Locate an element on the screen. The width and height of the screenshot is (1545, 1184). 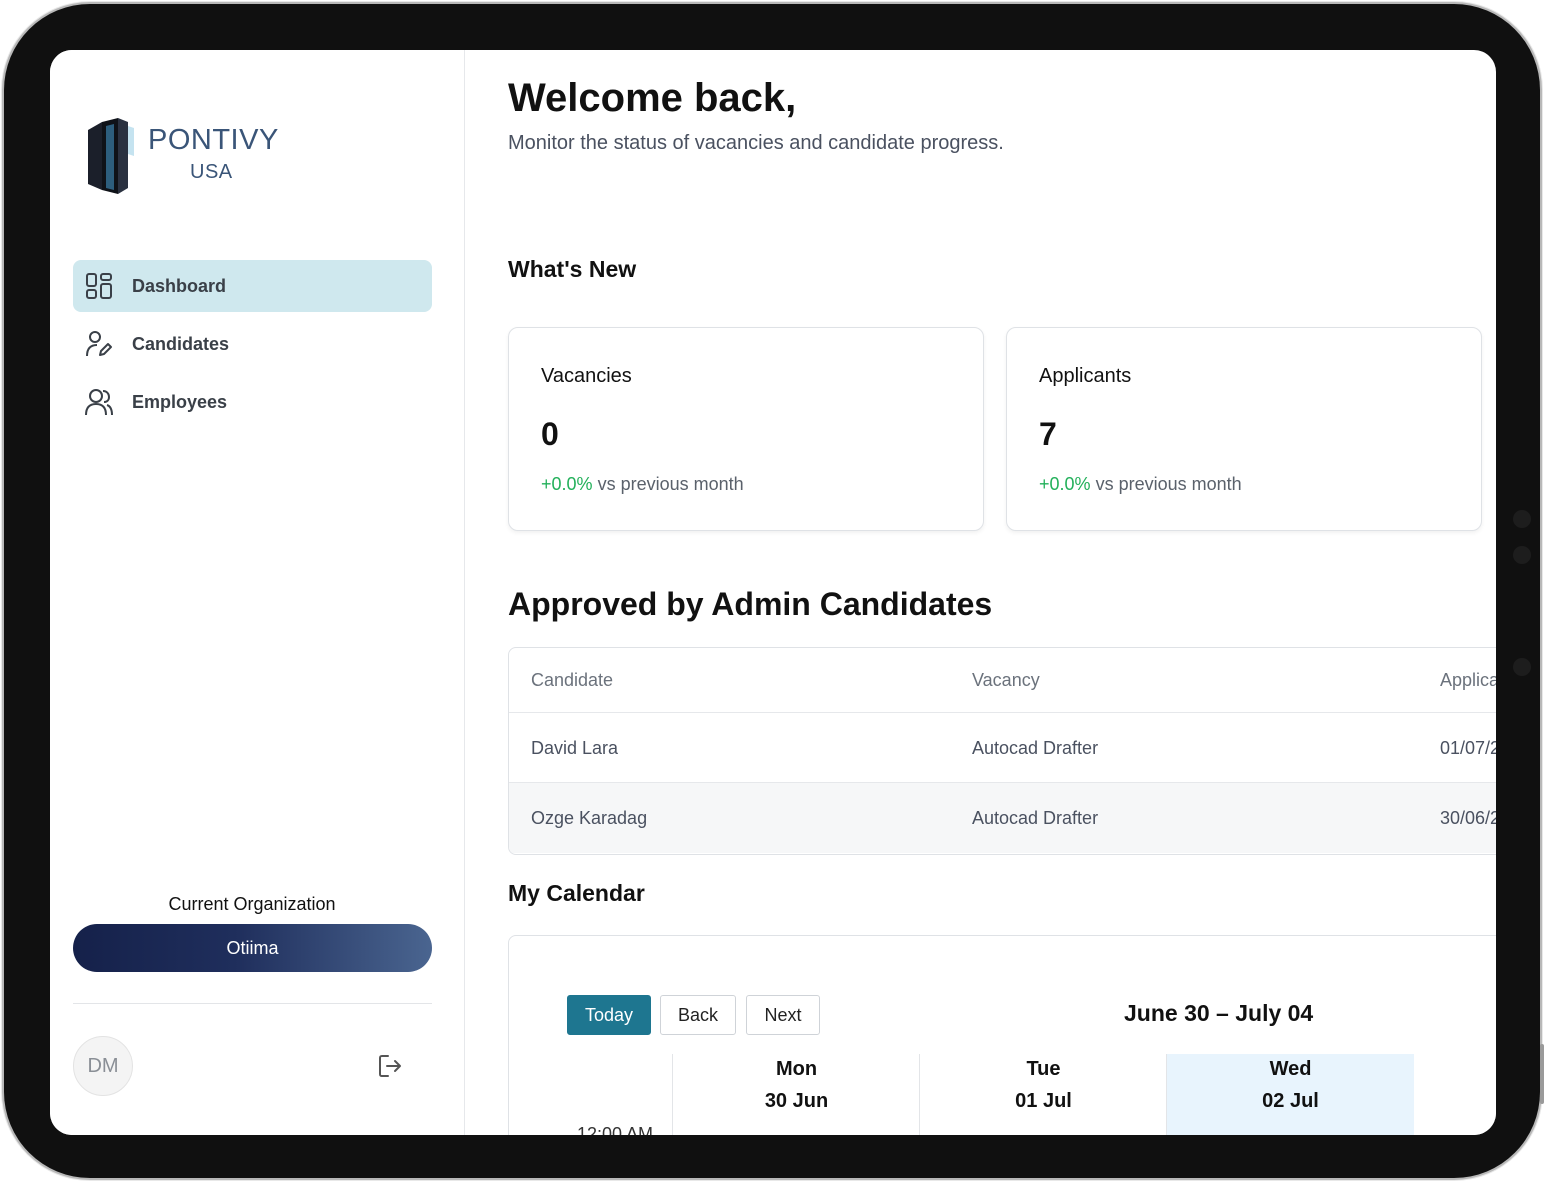
brand-name: PONTIVY is located at coordinates (213, 140).